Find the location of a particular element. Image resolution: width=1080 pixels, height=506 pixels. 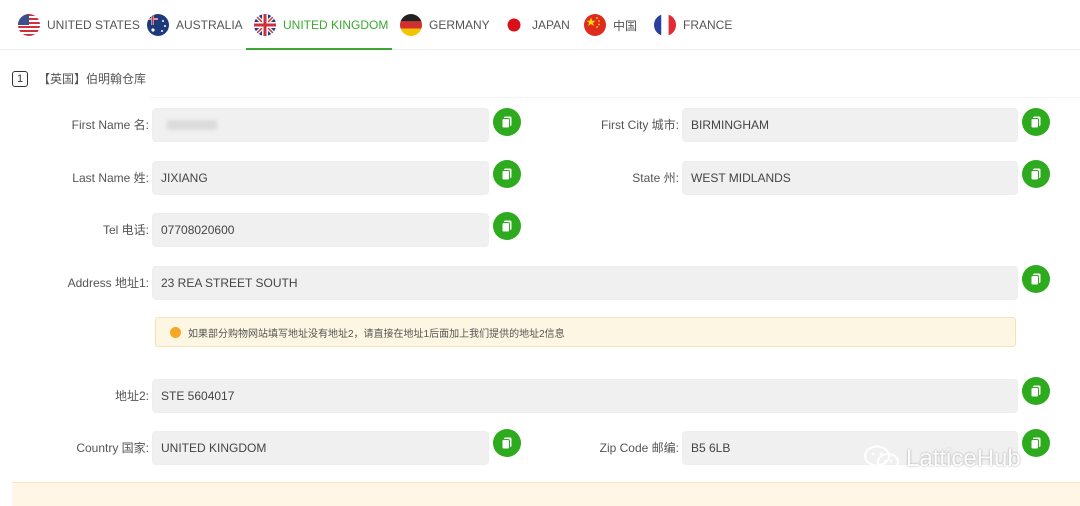

copy-country-button is located at coordinates (507, 443).